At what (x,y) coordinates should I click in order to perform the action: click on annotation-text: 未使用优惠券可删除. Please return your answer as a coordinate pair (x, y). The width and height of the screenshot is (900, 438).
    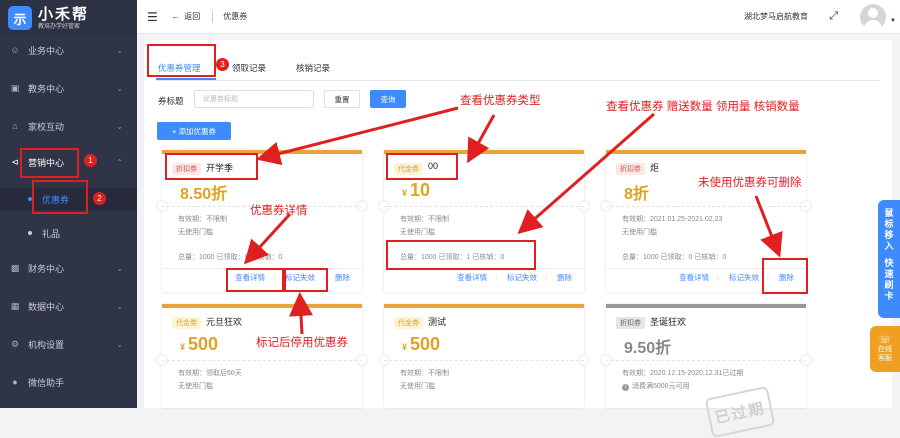
    Looking at the image, I should click on (750, 183).